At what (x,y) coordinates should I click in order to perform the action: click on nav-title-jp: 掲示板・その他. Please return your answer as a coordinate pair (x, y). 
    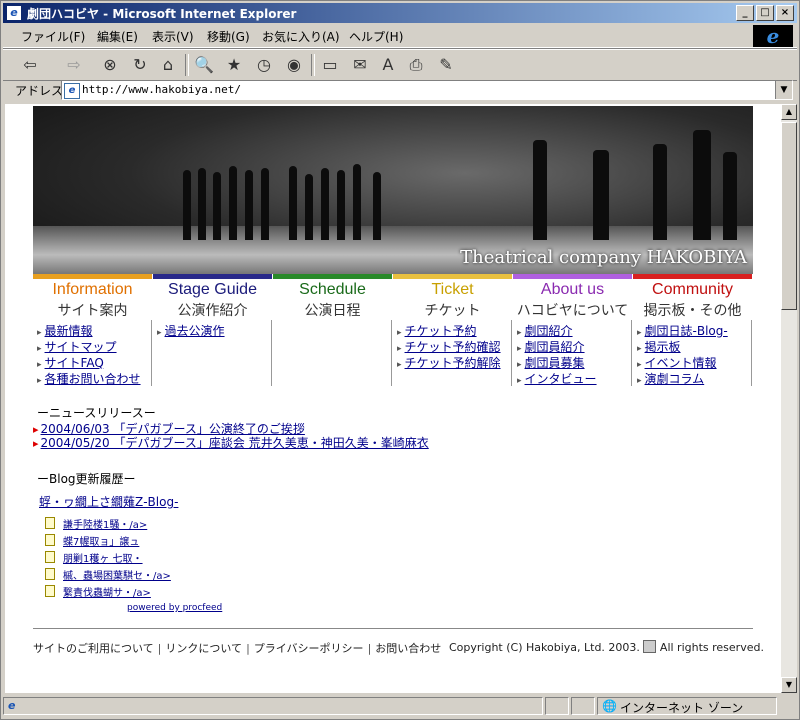
    Looking at the image, I should click on (692, 311).